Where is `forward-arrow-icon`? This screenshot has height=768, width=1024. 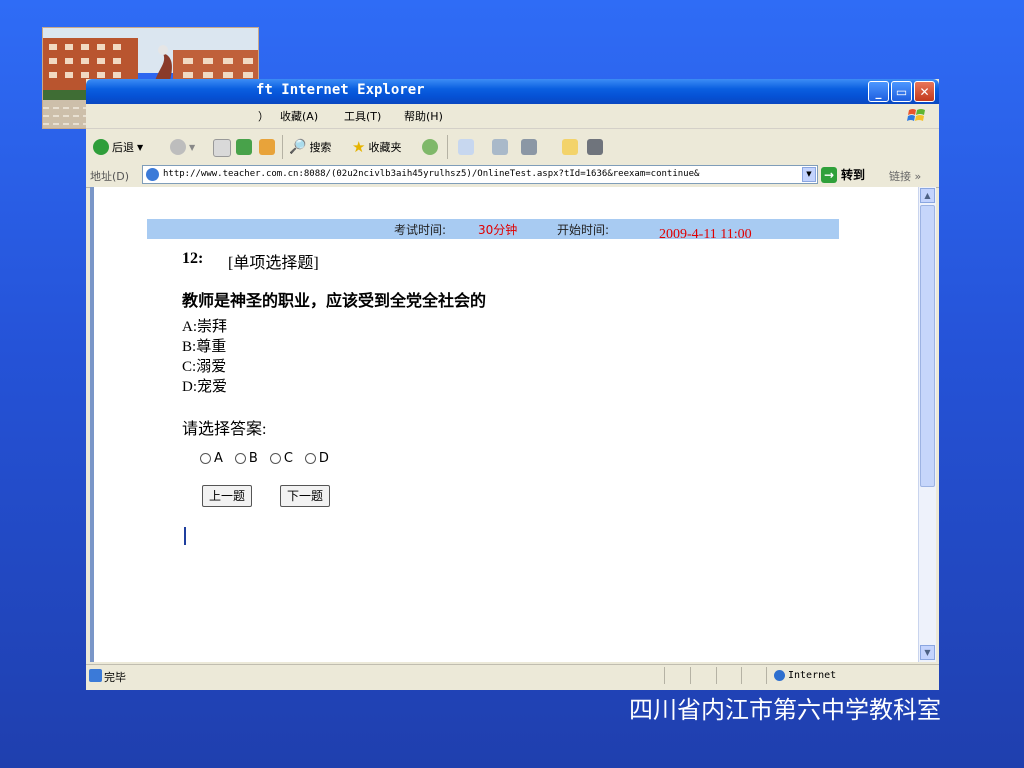
forward-arrow-icon is located at coordinates (178, 147).